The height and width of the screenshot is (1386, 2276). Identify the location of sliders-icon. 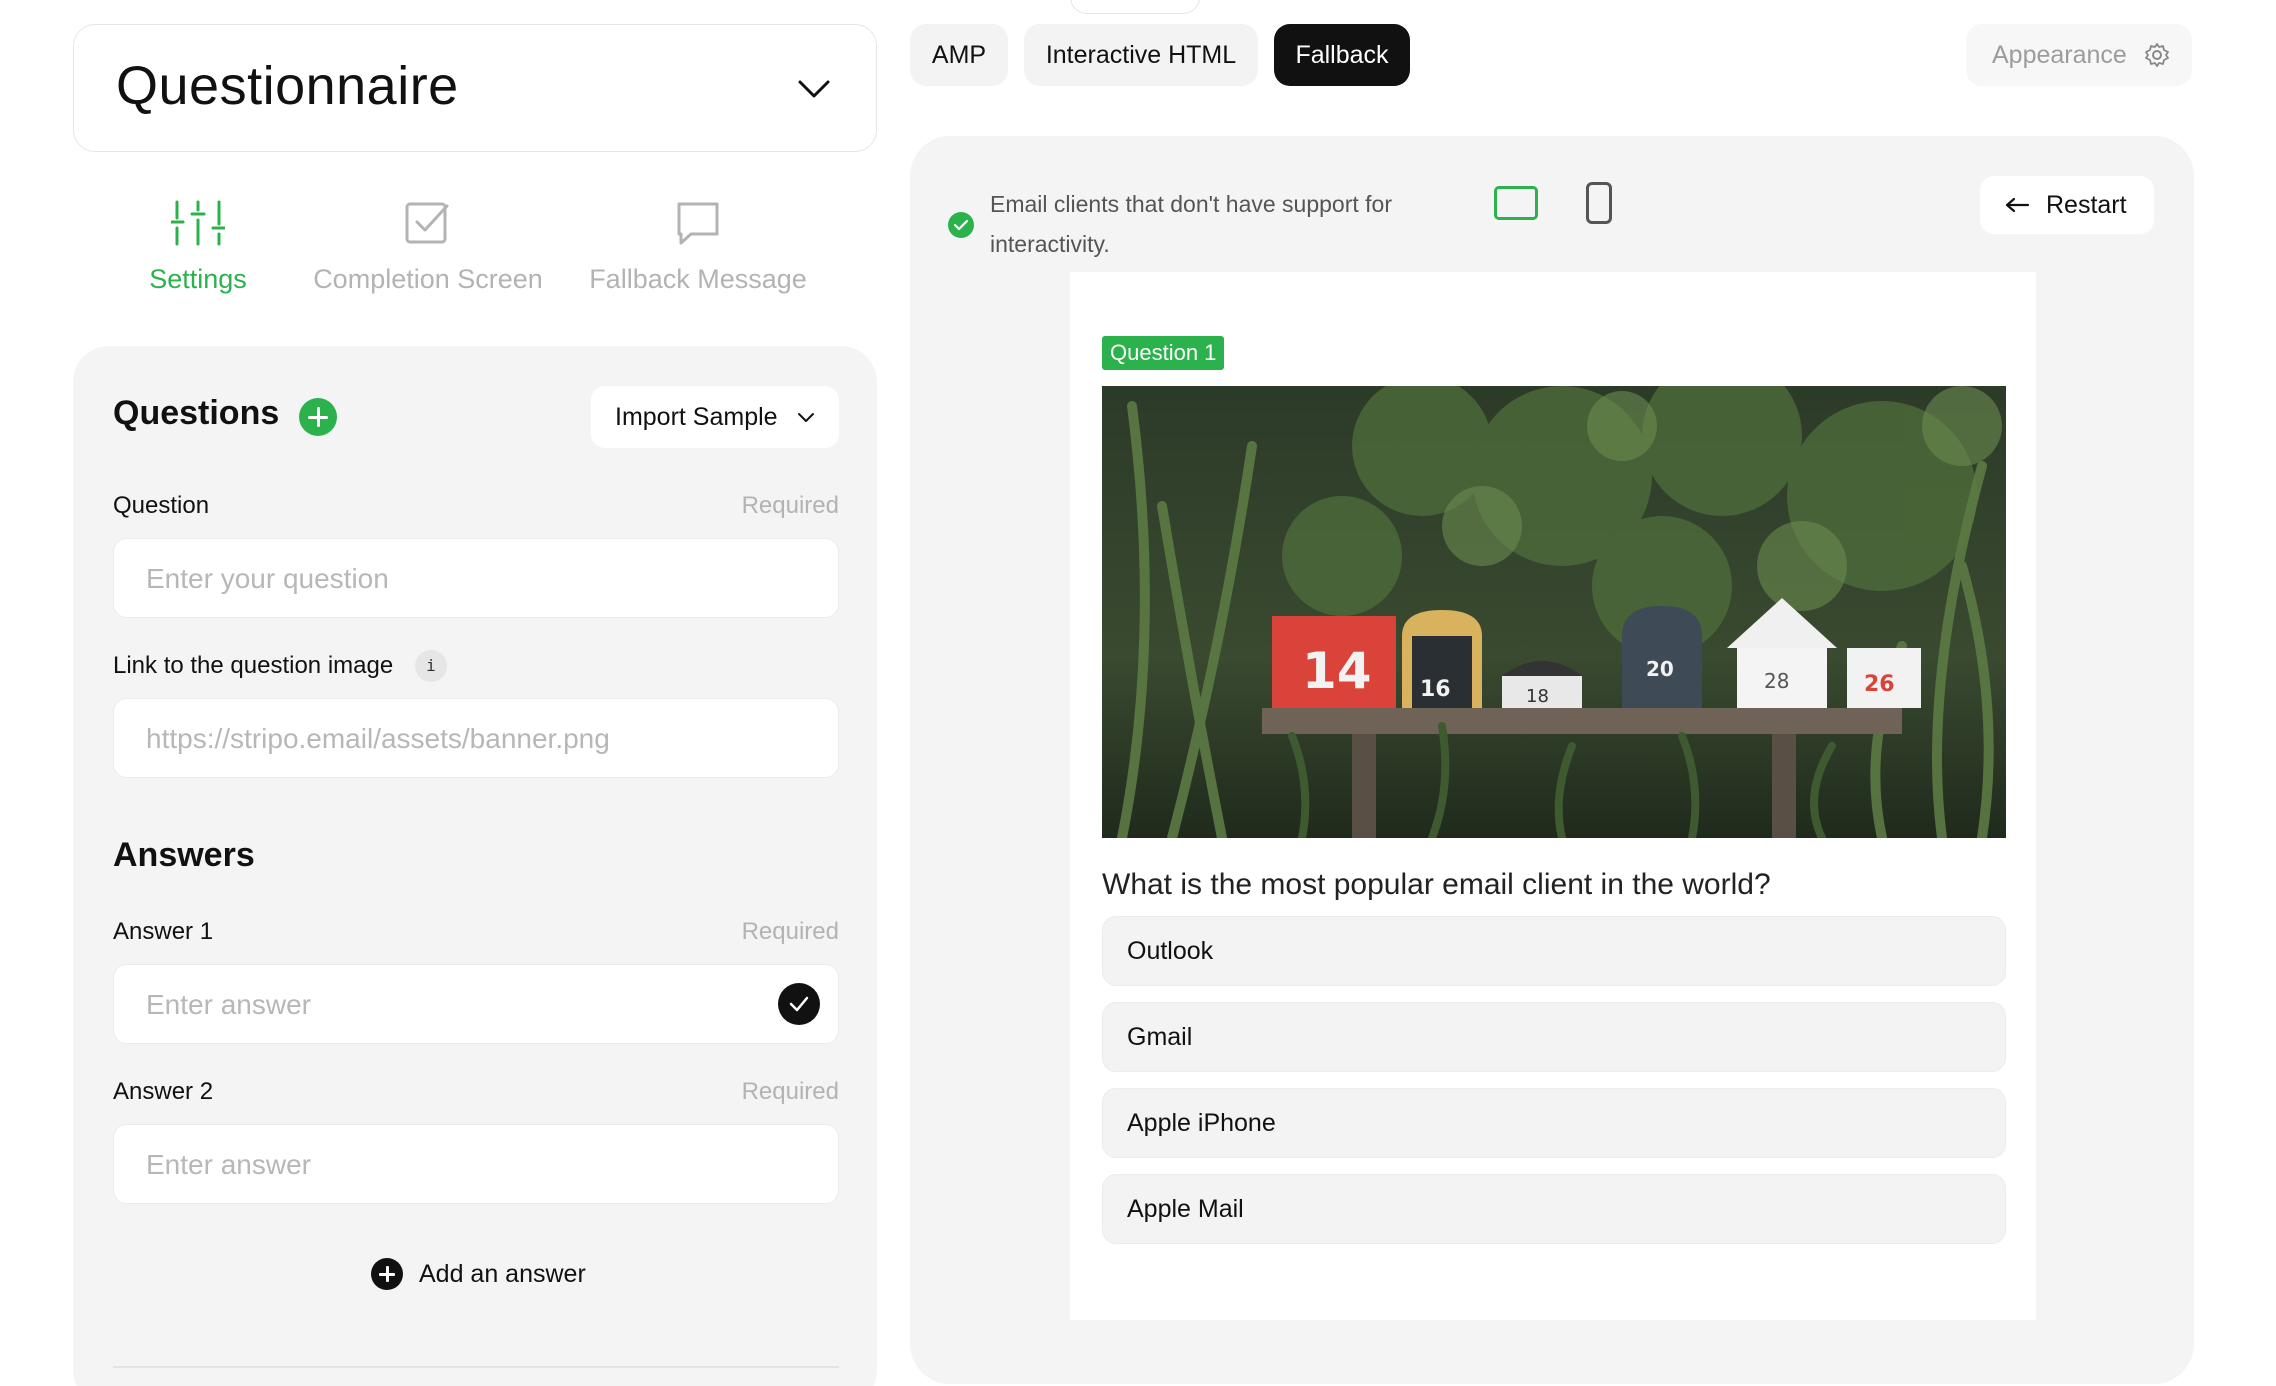
(198, 223).